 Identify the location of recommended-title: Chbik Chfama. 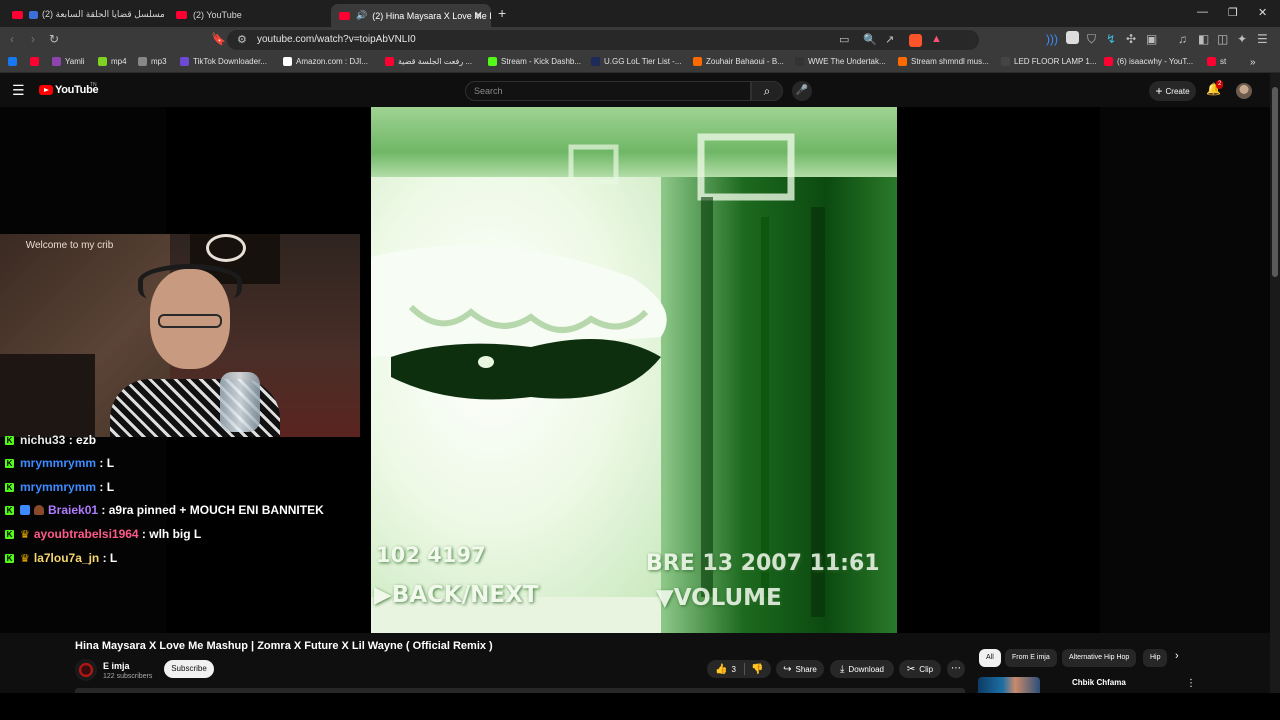
(1099, 682).